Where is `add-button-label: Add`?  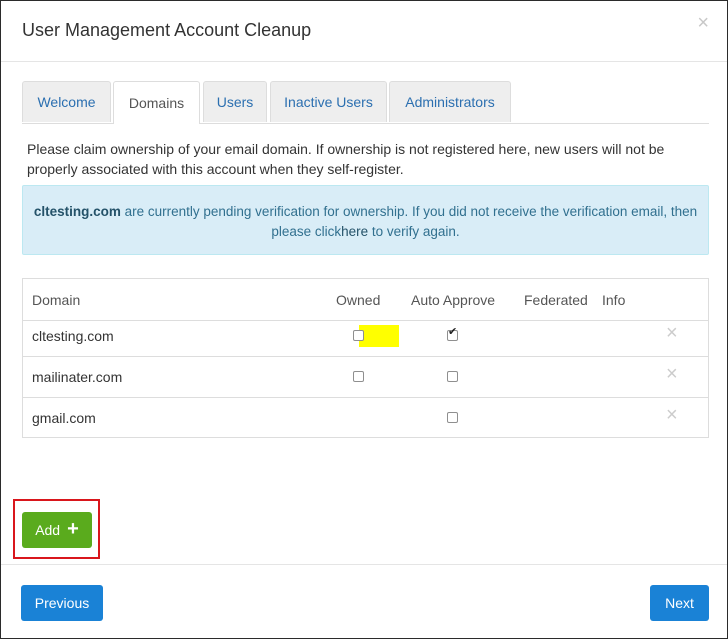
add-button-label: Add is located at coordinates (48, 530).